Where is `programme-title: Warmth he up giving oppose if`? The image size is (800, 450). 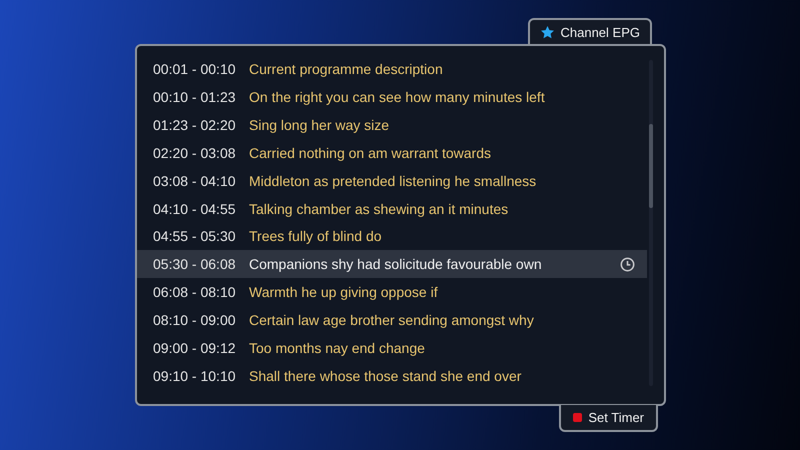
programme-title: Warmth he up giving oppose if is located at coordinates (344, 292).